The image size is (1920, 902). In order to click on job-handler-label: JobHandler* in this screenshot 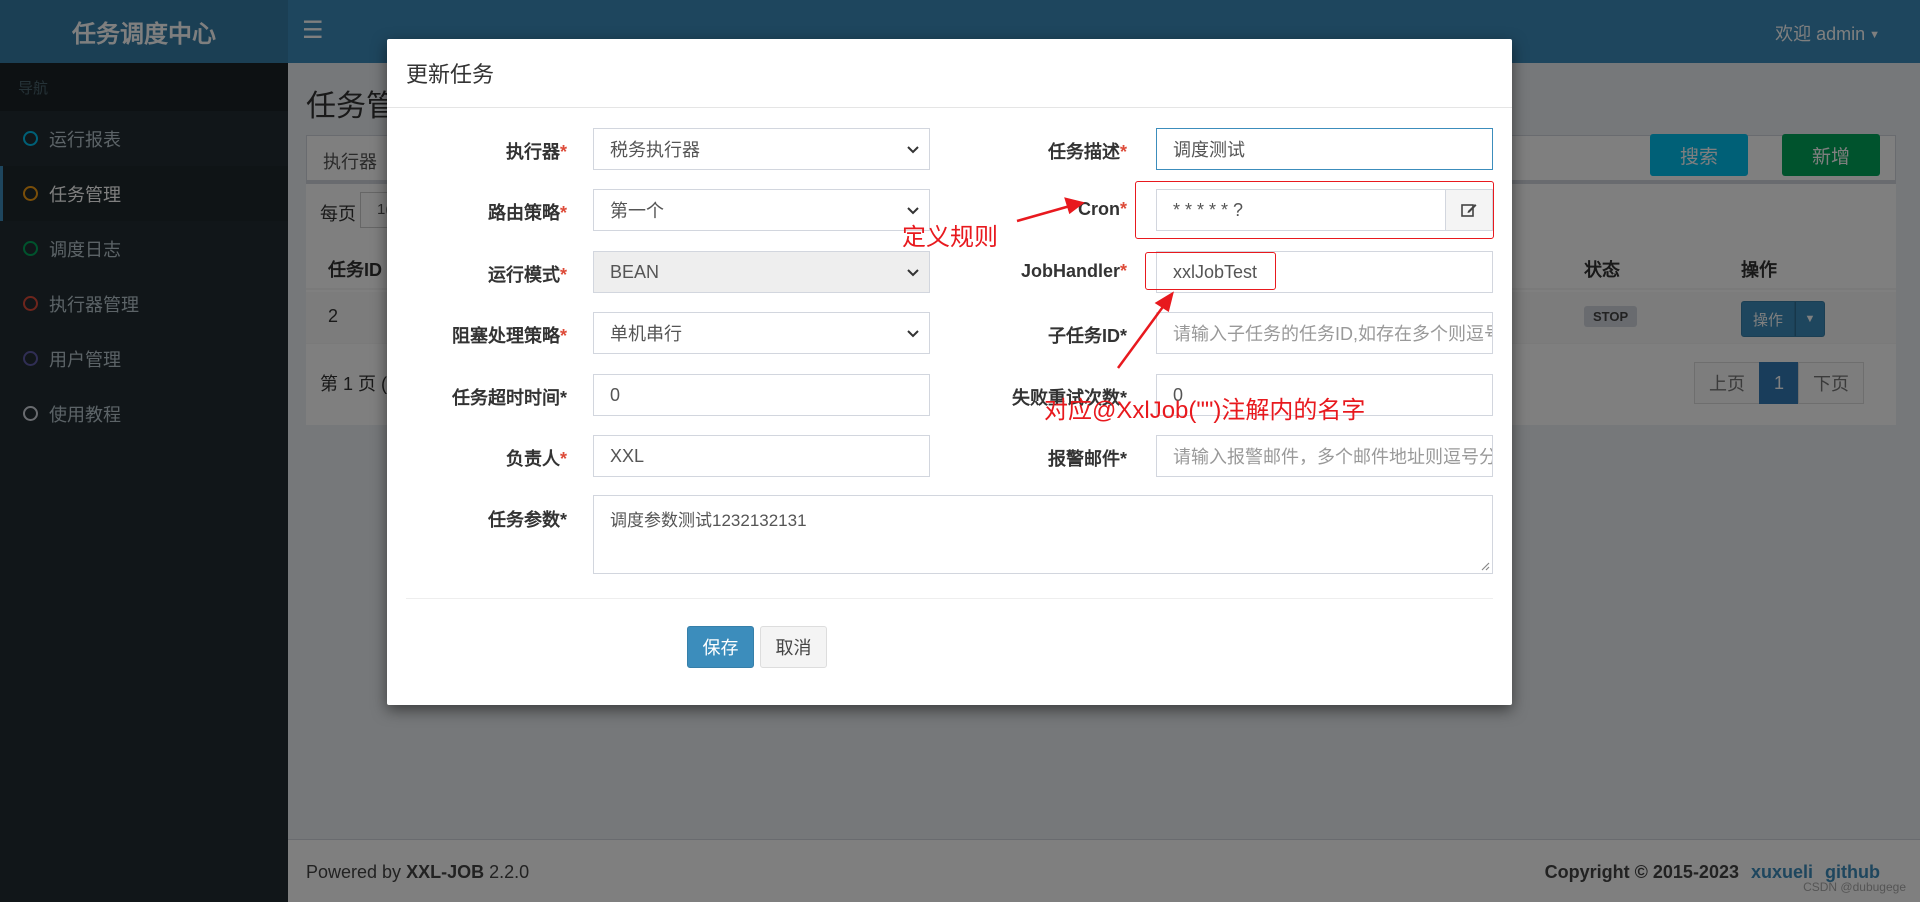, I will do `click(1073, 271)`.